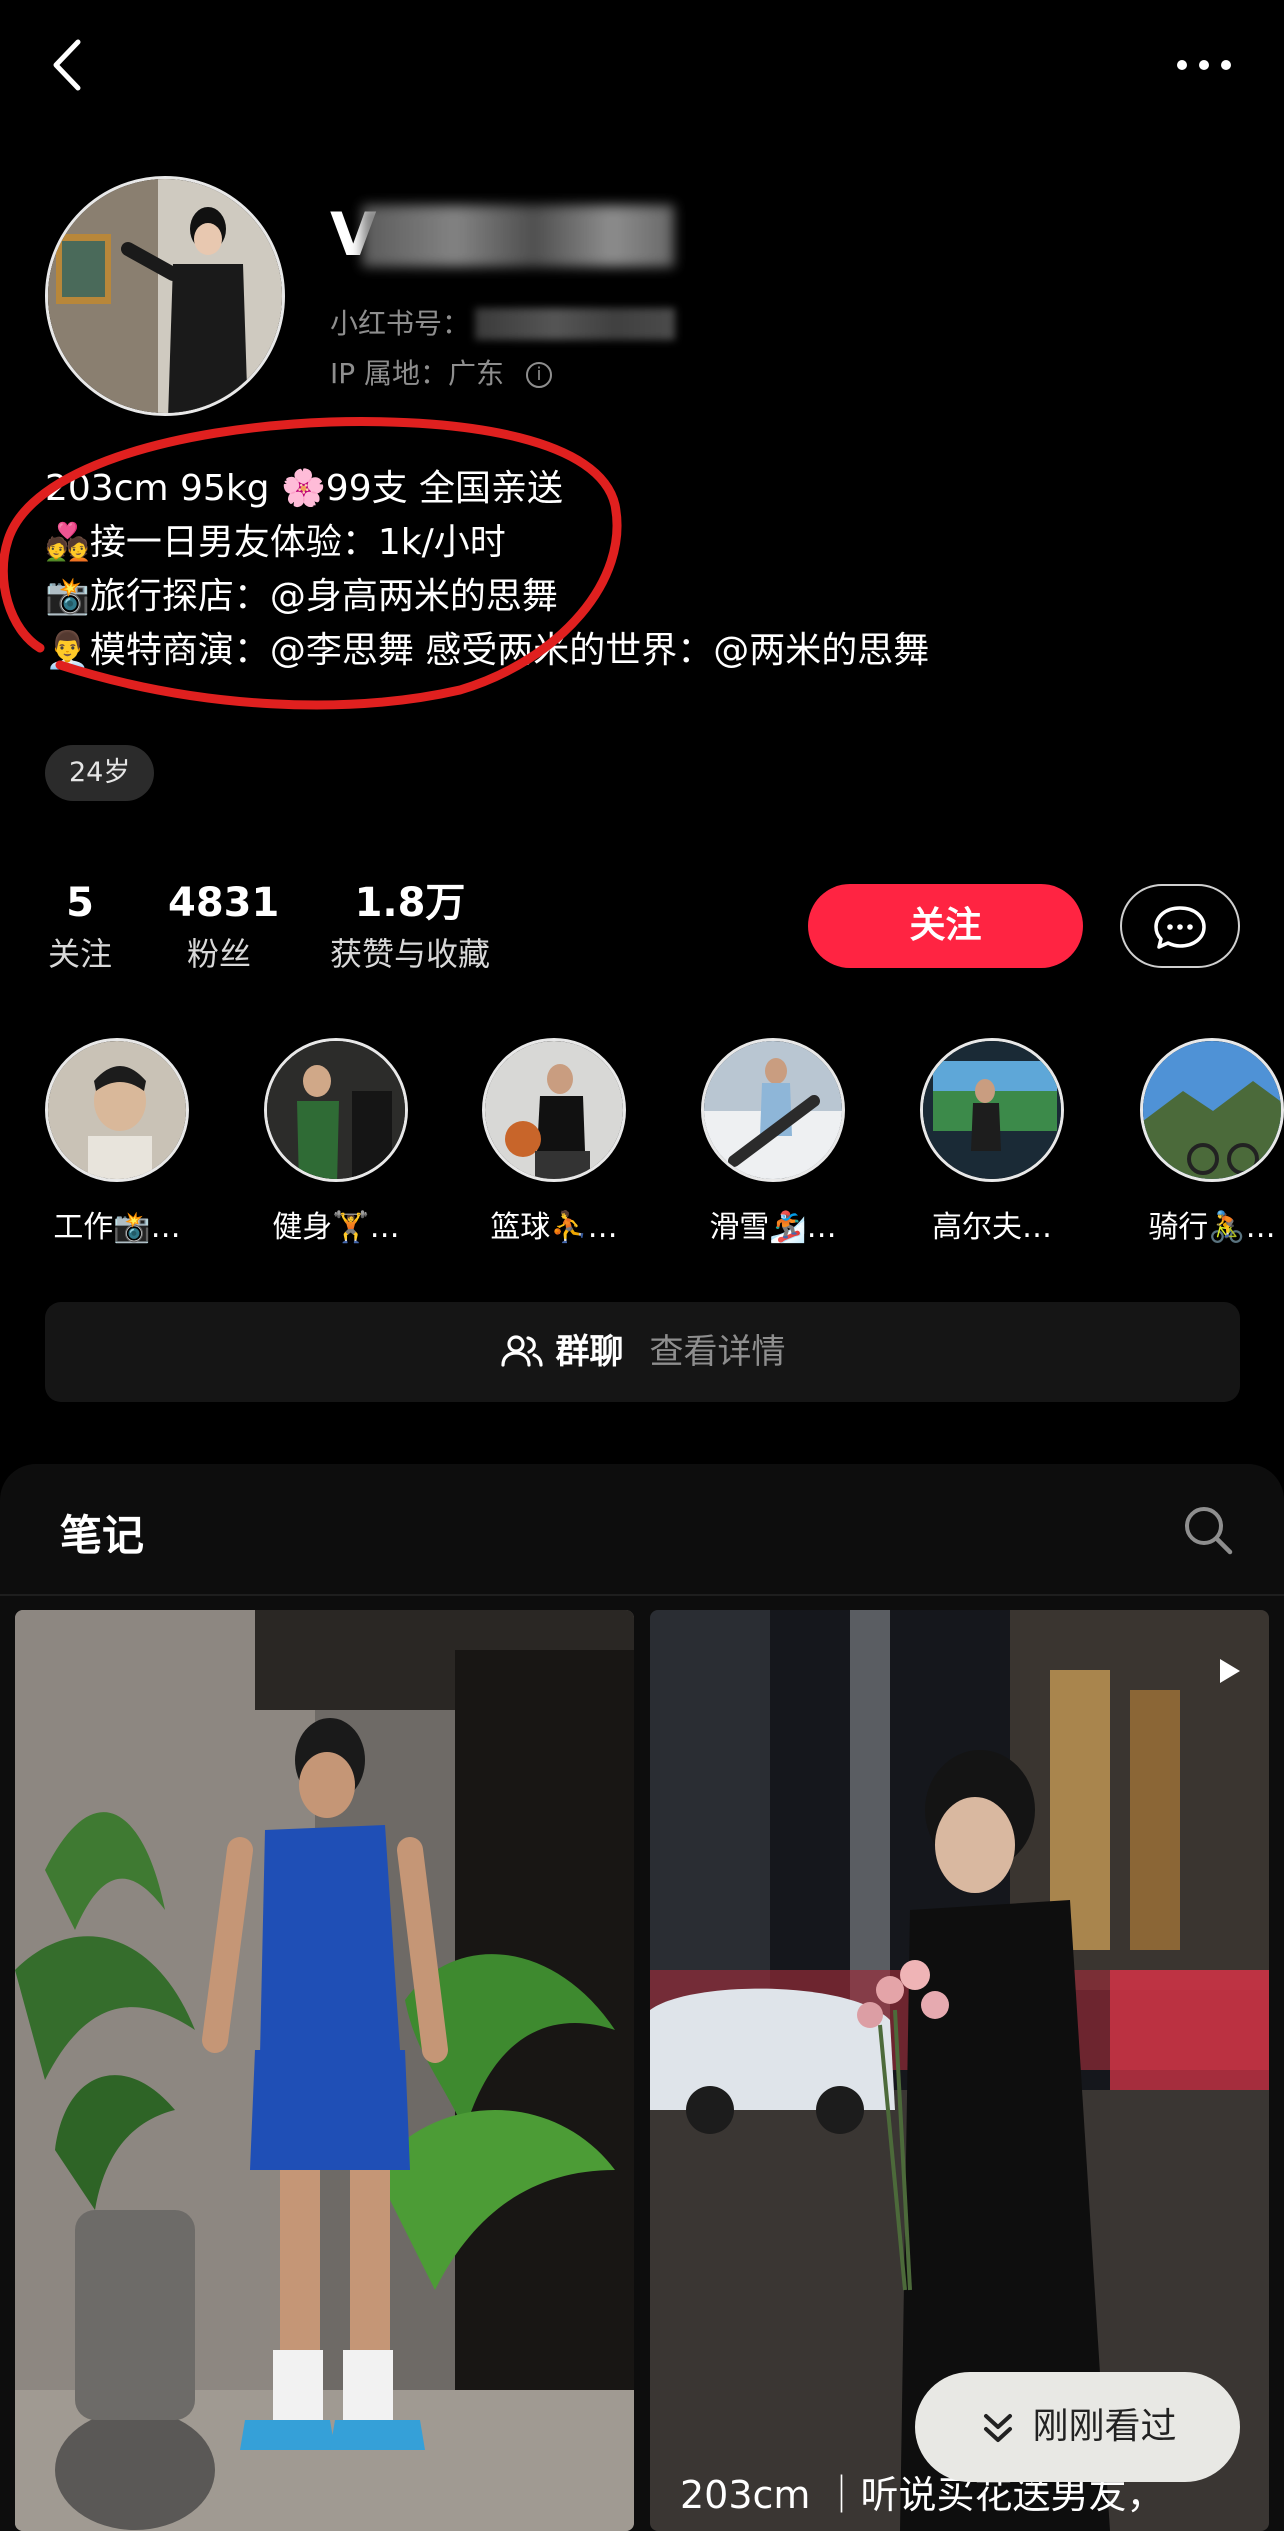 The height and width of the screenshot is (2531, 1284). I want to click on bio-line: 👨‍💼模特商演：@李思舞 感受两米的世界：@两米的思舞, so click(487, 651).